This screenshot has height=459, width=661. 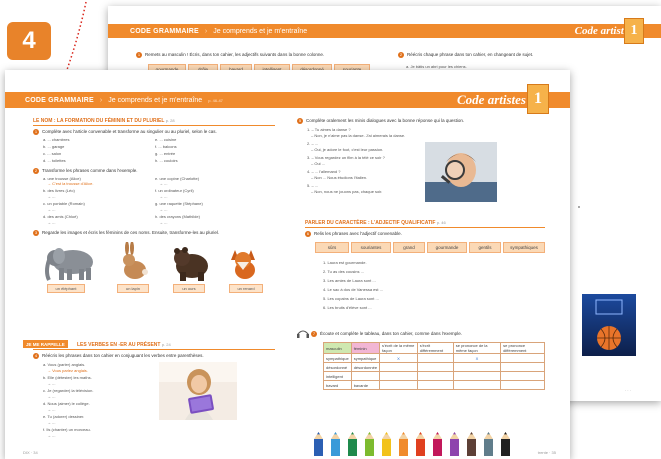 I want to click on listening-headphones-icon, so click(x=303, y=334).